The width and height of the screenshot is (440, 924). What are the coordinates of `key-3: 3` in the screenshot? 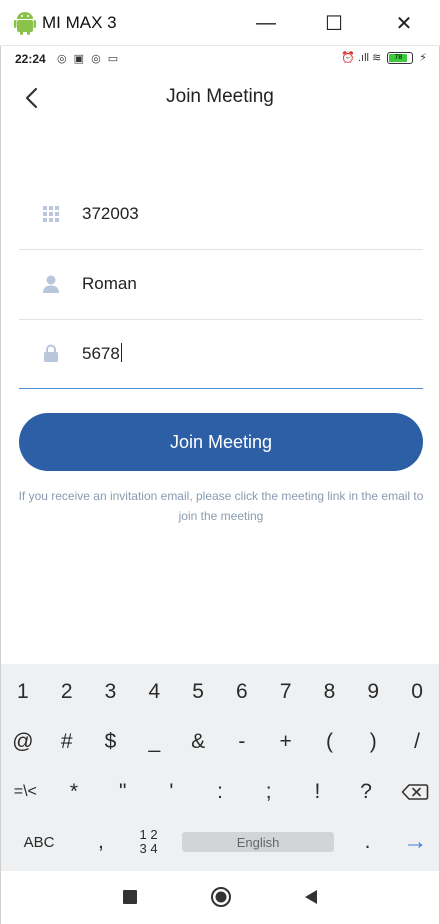 It's located at (111, 692).